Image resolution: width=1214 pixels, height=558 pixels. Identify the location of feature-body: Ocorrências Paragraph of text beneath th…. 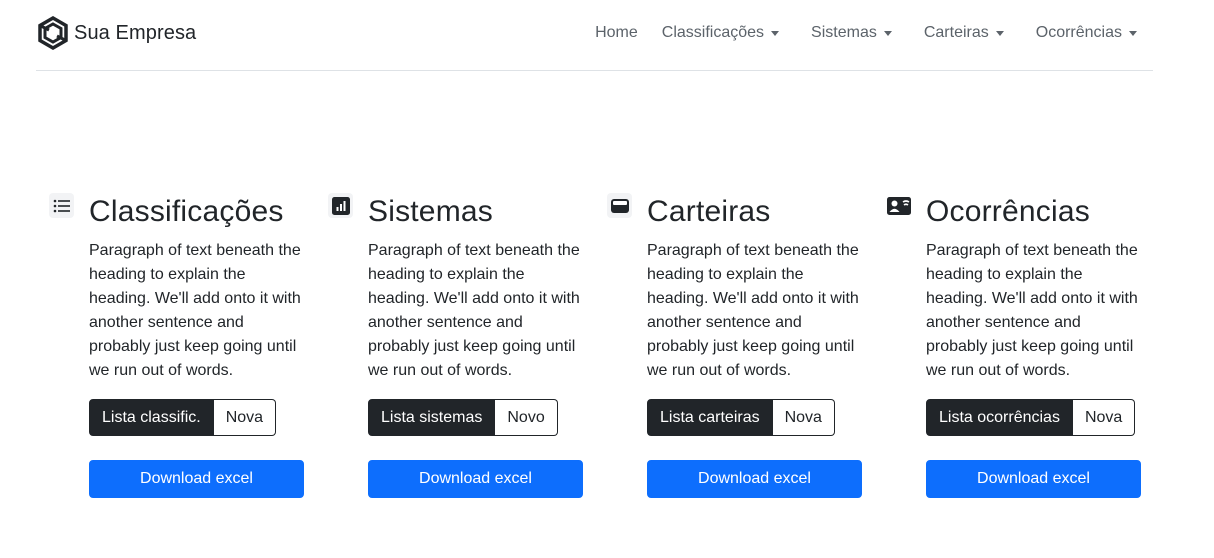
(1036, 345).